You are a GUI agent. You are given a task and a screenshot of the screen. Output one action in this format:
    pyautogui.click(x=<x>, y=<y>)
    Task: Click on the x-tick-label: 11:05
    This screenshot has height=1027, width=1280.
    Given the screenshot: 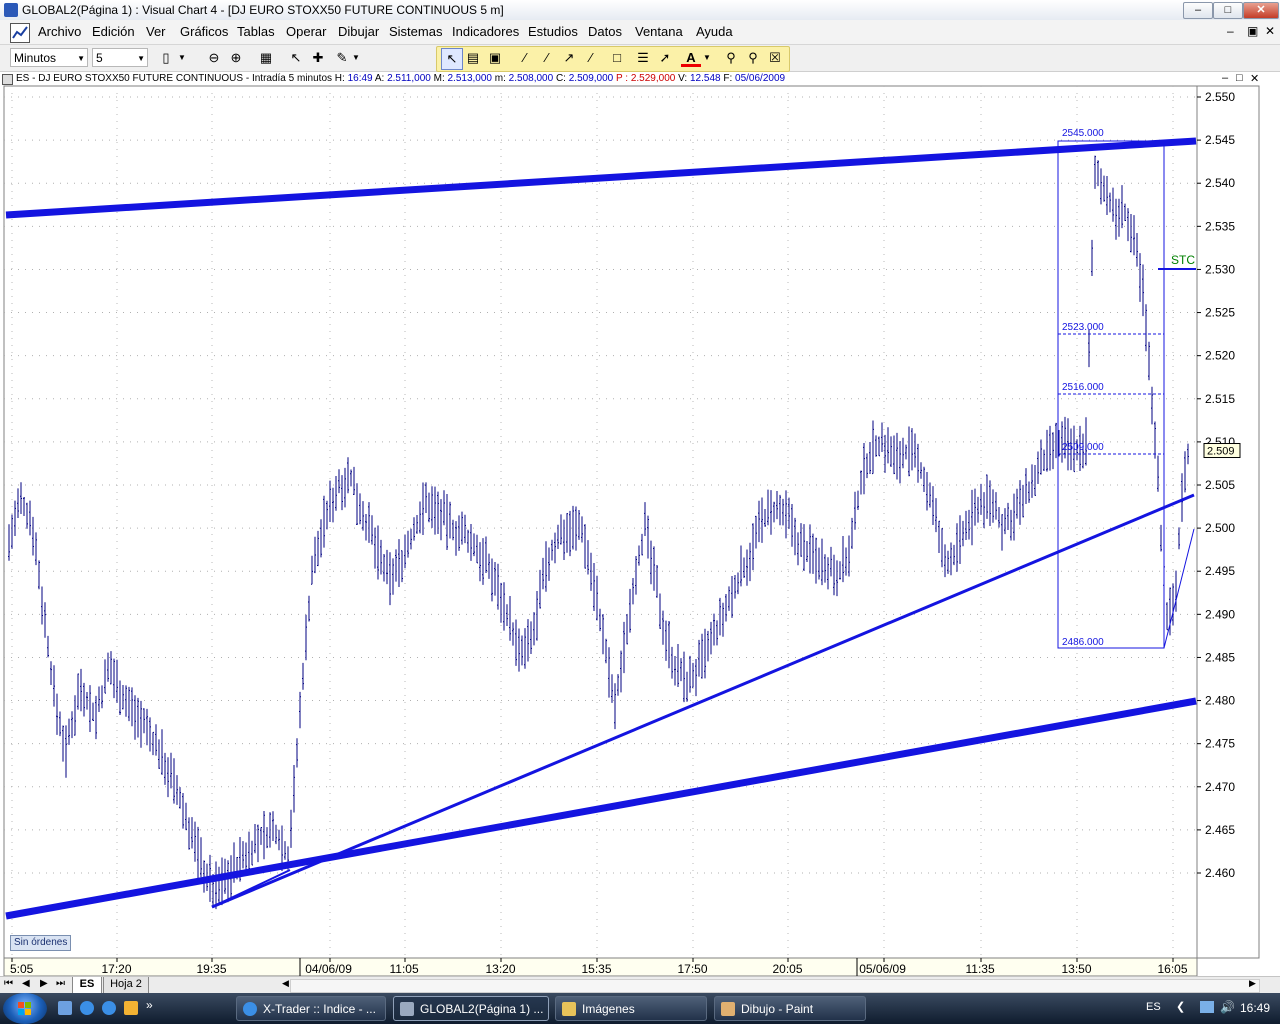 What is the action you would take?
    pyautogui.click(x=404, y=969)
    